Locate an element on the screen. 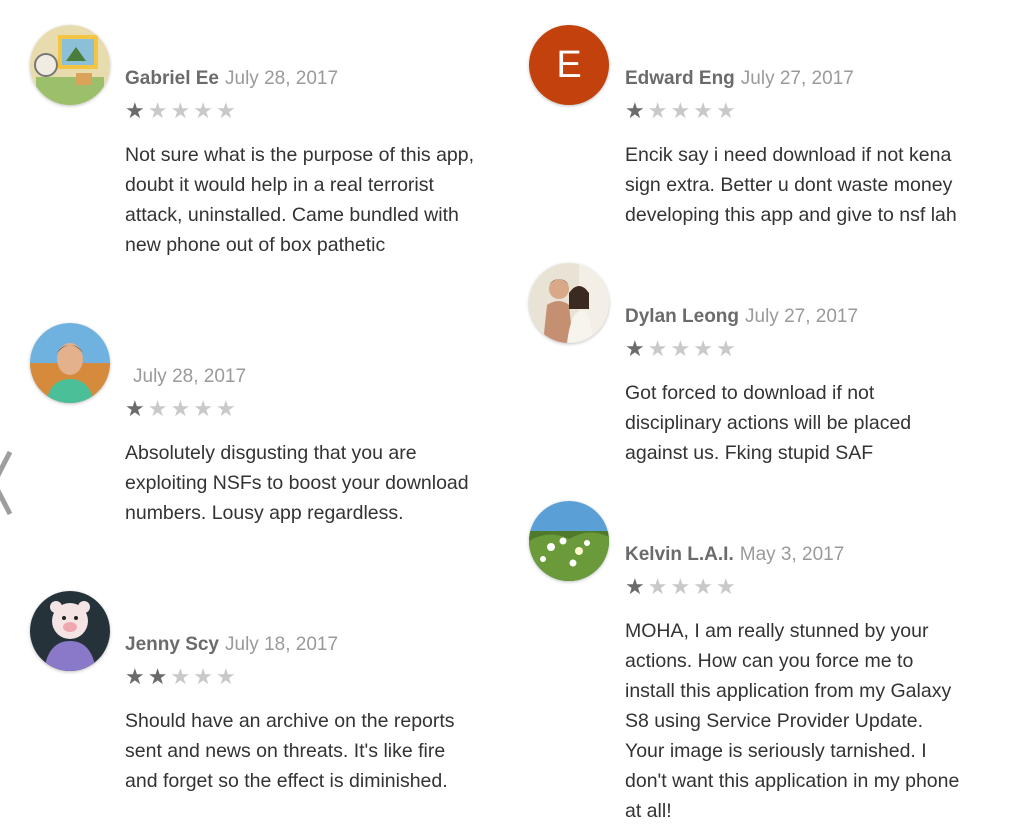 The image size is (1024, 839). plush-toy-avatar-icon is located at coordinates (70, 631).